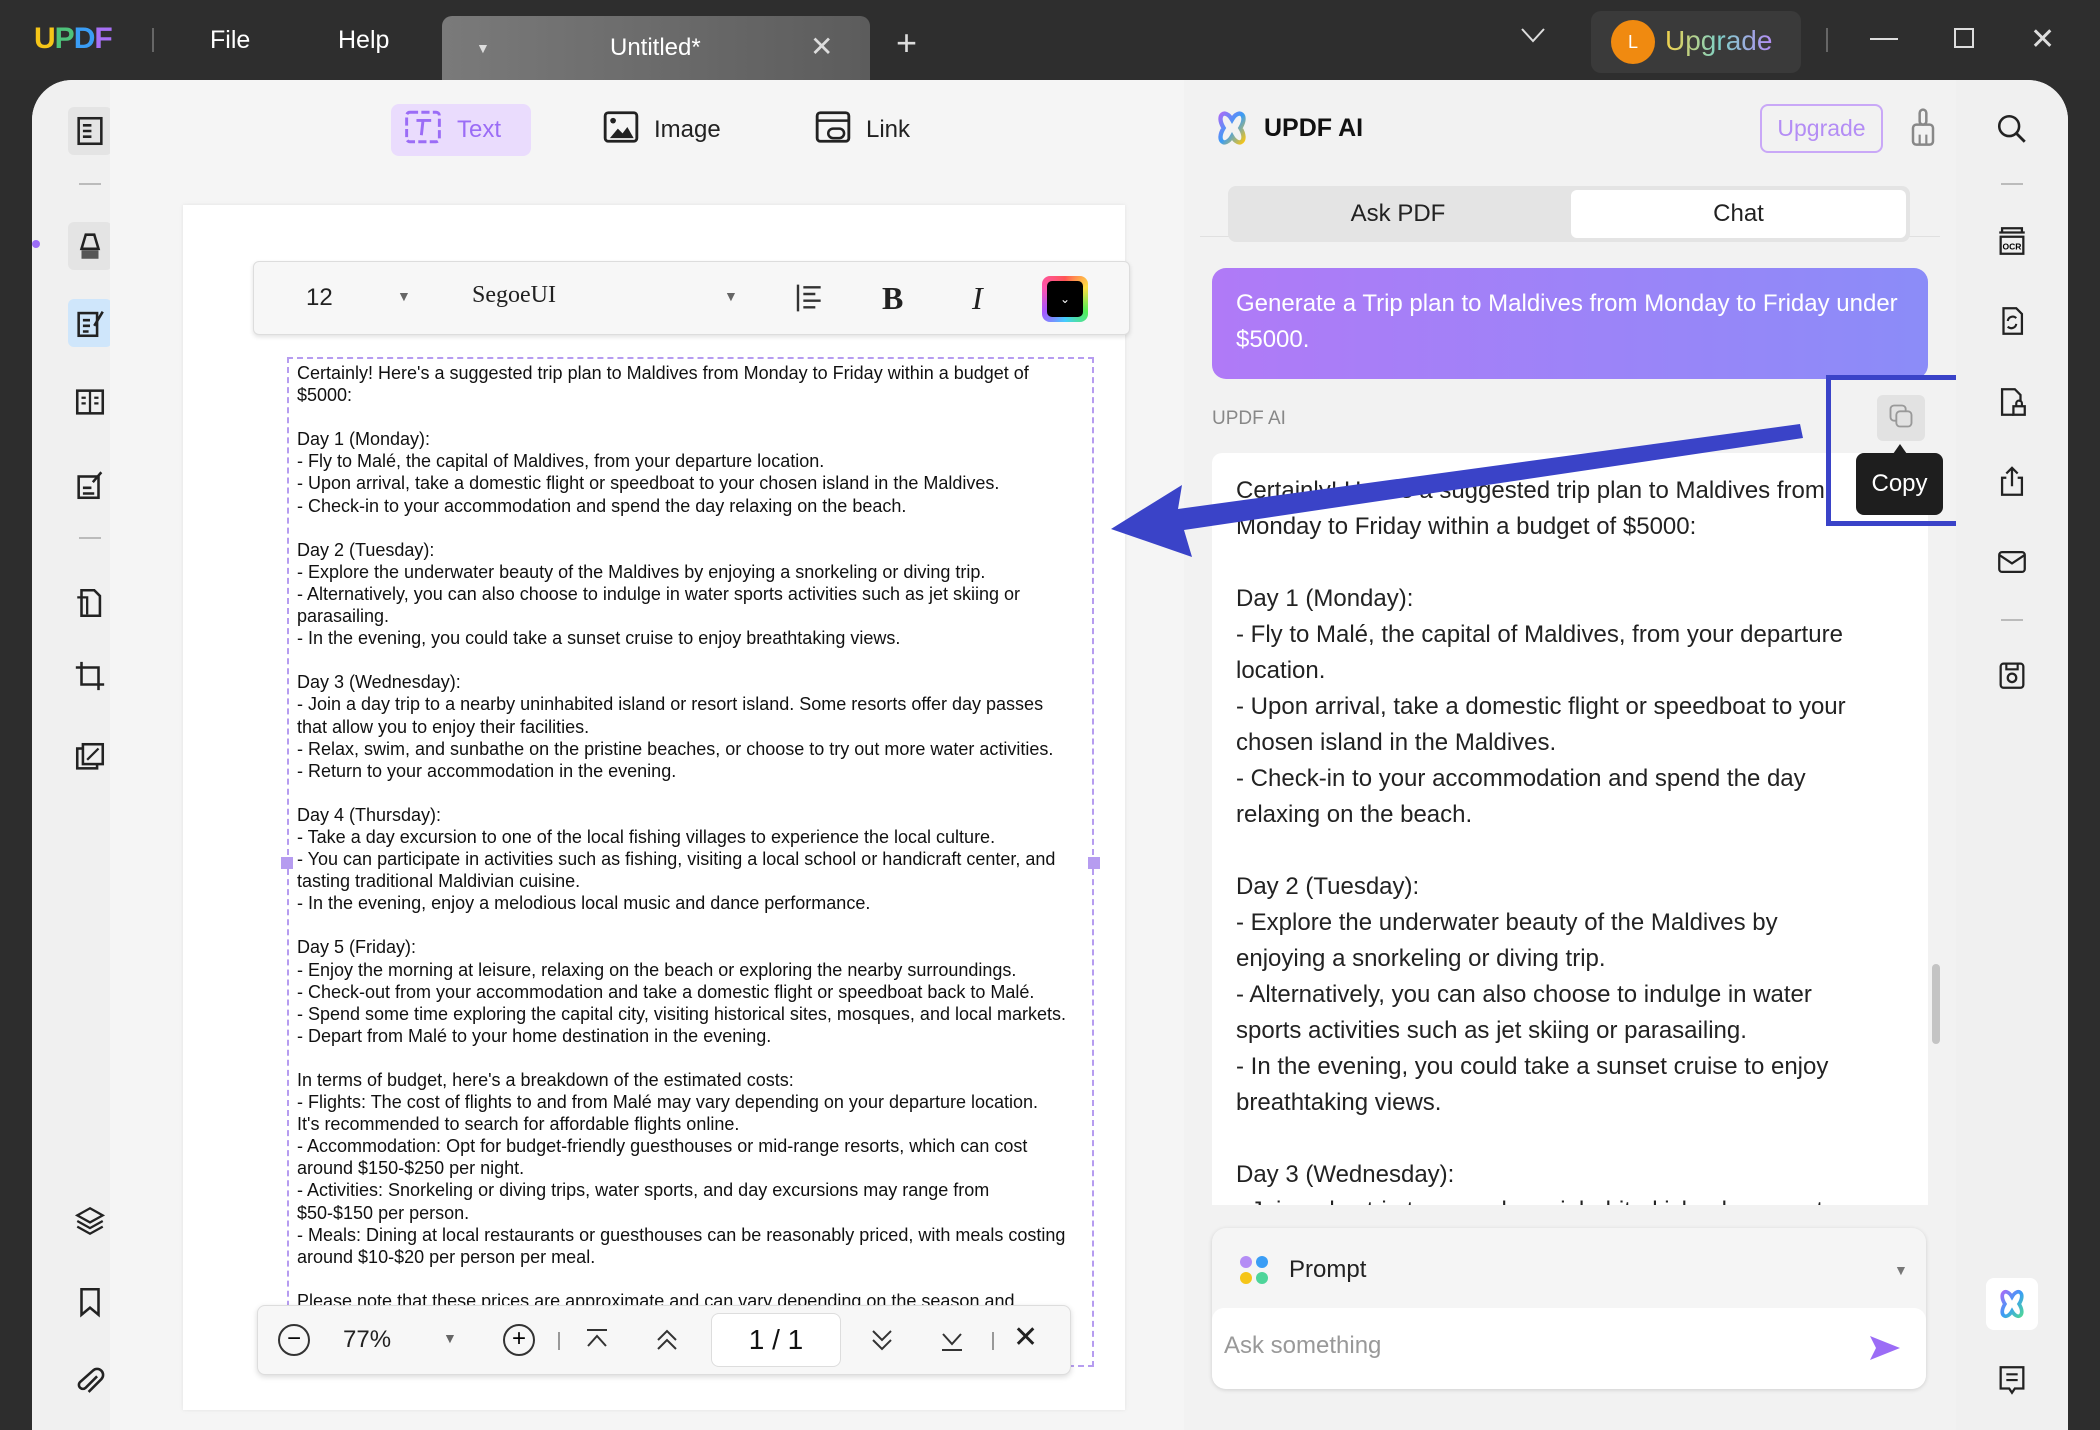 This screenshot has width=2100, height=1430. Describe the element at coordinates (2012, 321) in the screenshot. I see `convert-pdf-icon` at that location.